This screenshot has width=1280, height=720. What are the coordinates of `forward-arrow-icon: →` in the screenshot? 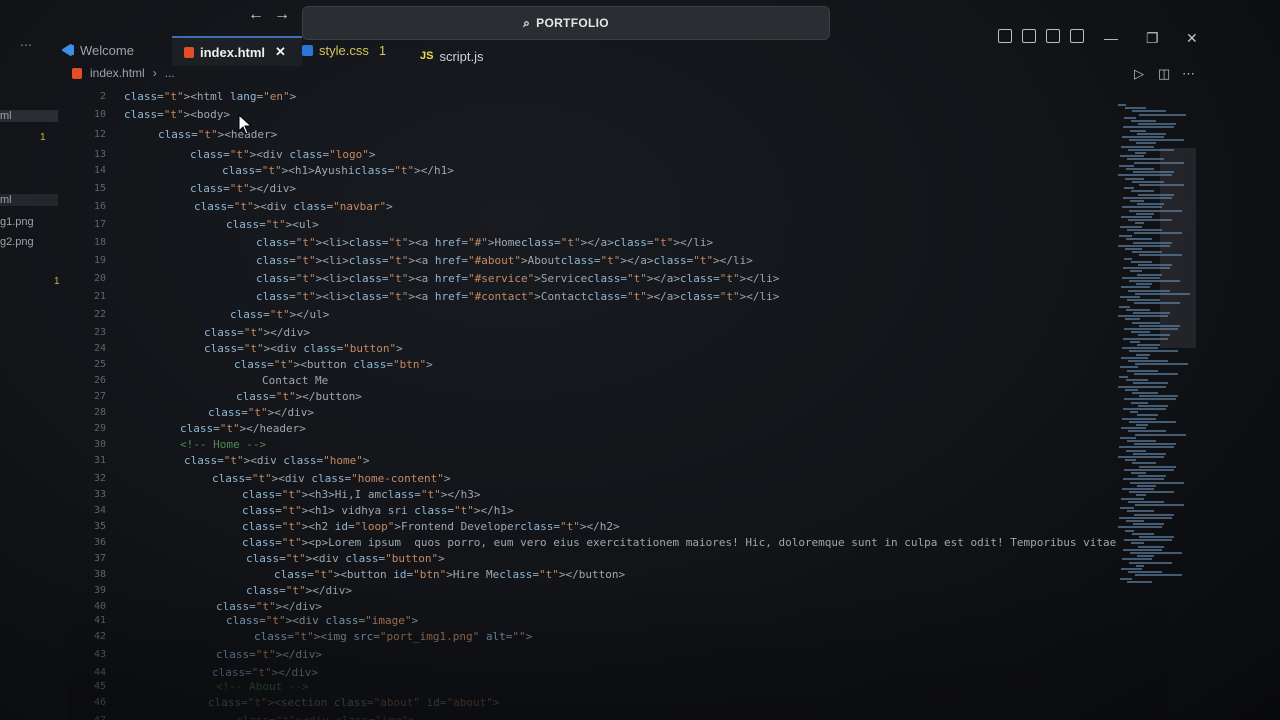 It's located at (282, 15).